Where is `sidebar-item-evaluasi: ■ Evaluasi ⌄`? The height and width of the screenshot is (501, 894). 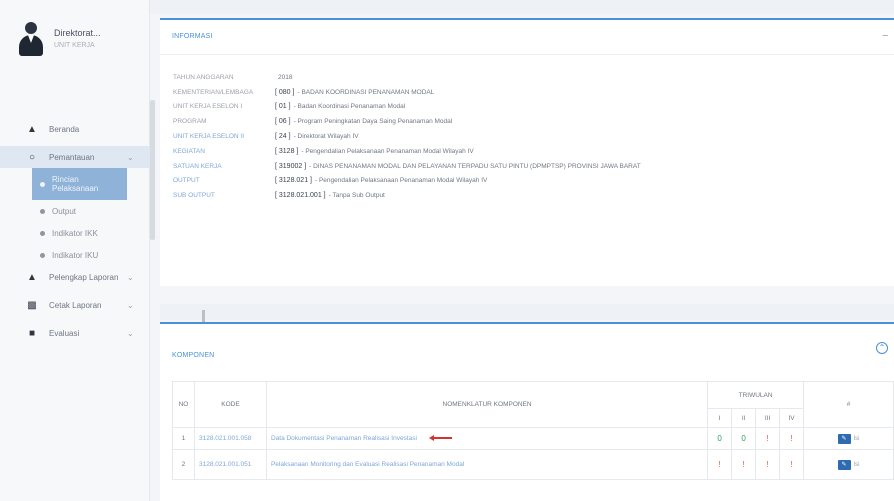 sidebar-item-evaluasi: ■ Evaluasi ⌄ is located at coordinates (75, 333).